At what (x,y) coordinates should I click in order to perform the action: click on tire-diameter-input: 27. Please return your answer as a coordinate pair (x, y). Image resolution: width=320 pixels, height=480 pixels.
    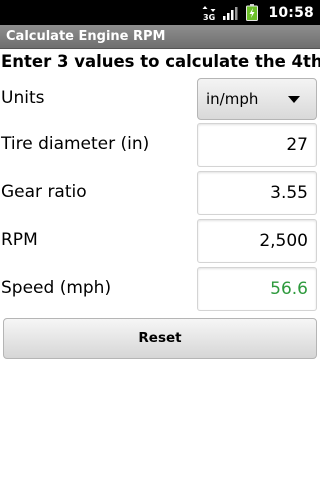
    Looking at the image, I should click on (257, 145).